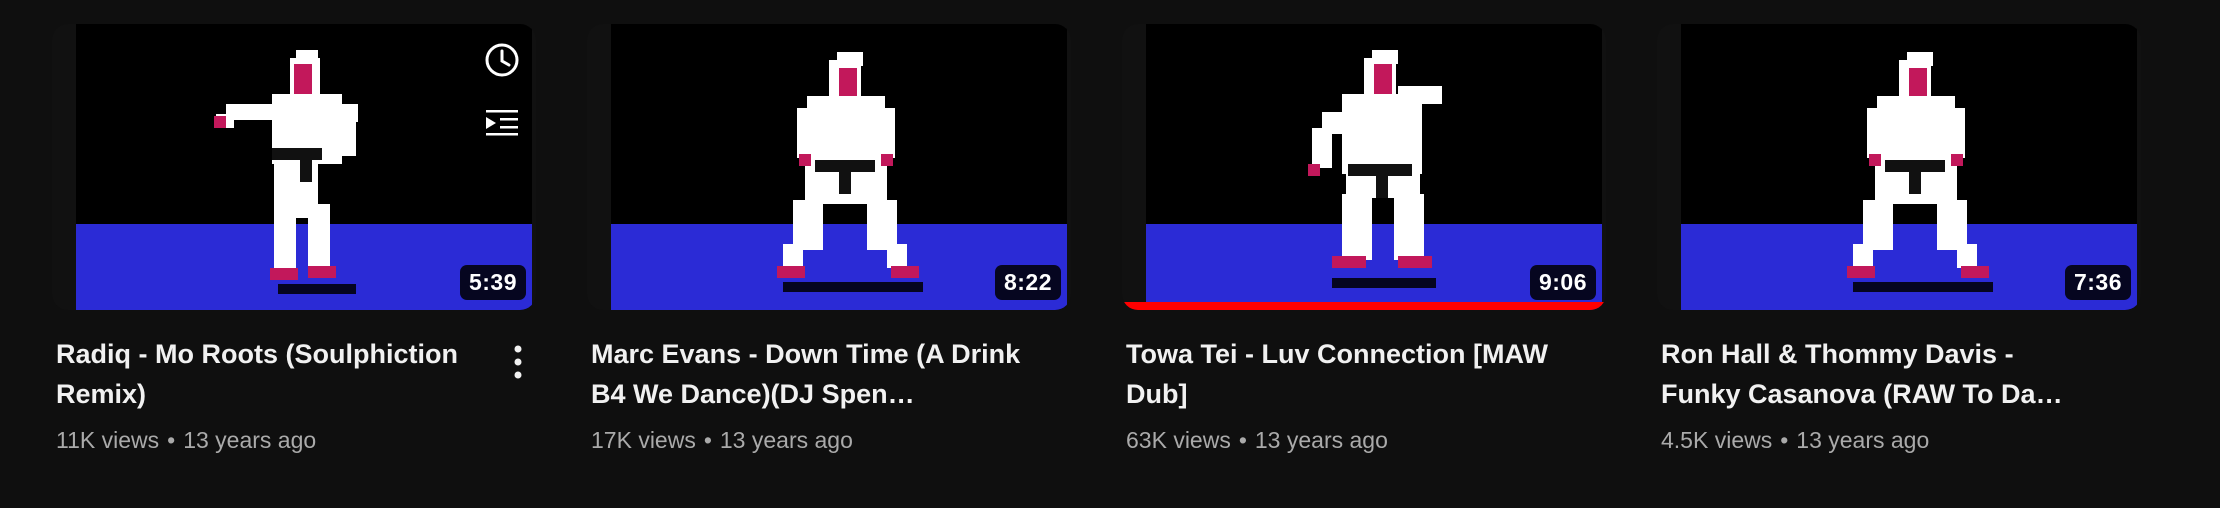 Image resolution: width=2220 pixels, height=508 pixels. I want to click on add-to-queue-button, so click(502, 122).